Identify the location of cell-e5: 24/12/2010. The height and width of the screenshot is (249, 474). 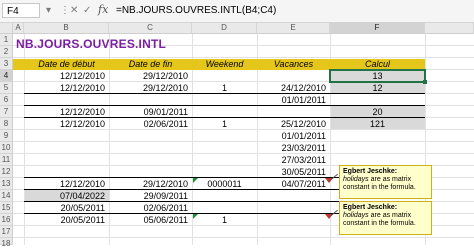
(291, 88).